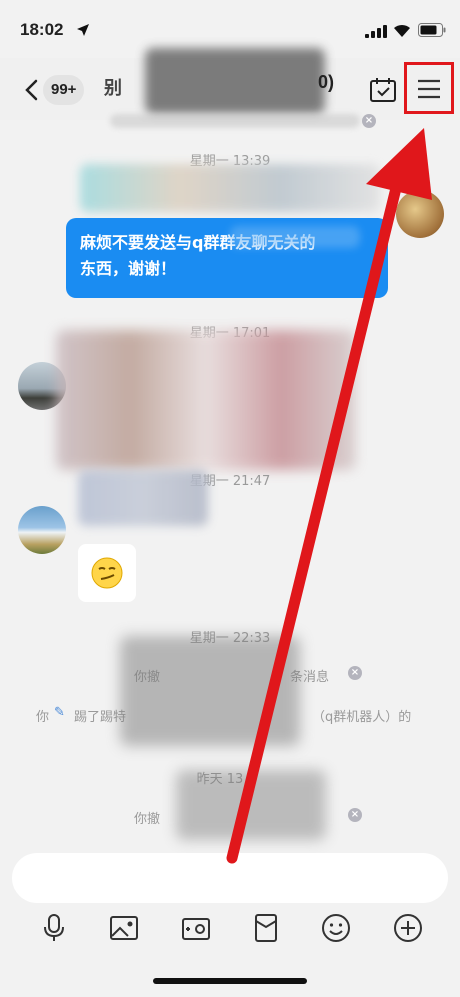 The height and width of the screenshot is (997, 460). What do you see at coordinates (43, 717) in the screenshot?
I see `system-message-prefix: 你` at bounding box center [43, 717].